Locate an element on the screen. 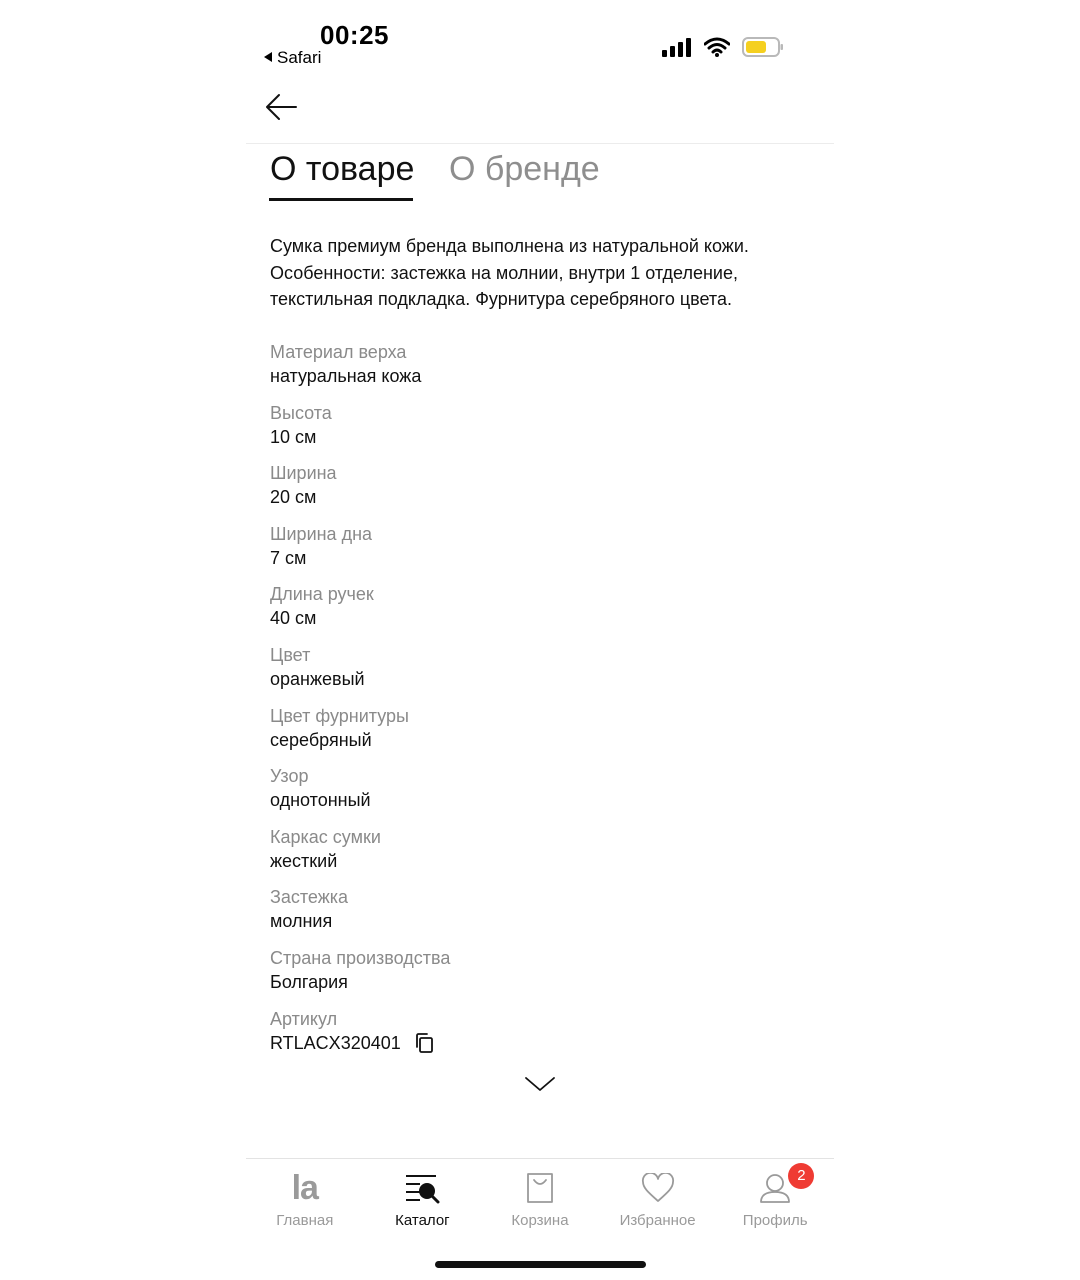 This screenshot has height=1280, width=1080. spec-item: Застежка молния is located at coordinates (540, 915).